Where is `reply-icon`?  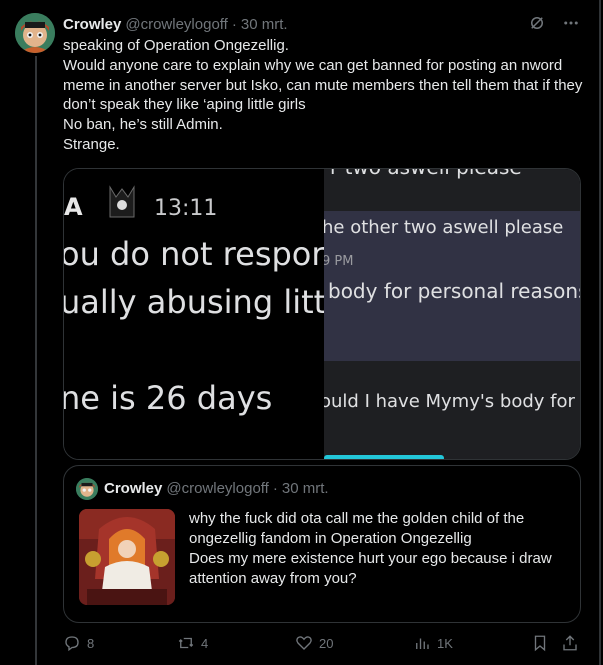 reply-icon is located at coordinates (72, 644).